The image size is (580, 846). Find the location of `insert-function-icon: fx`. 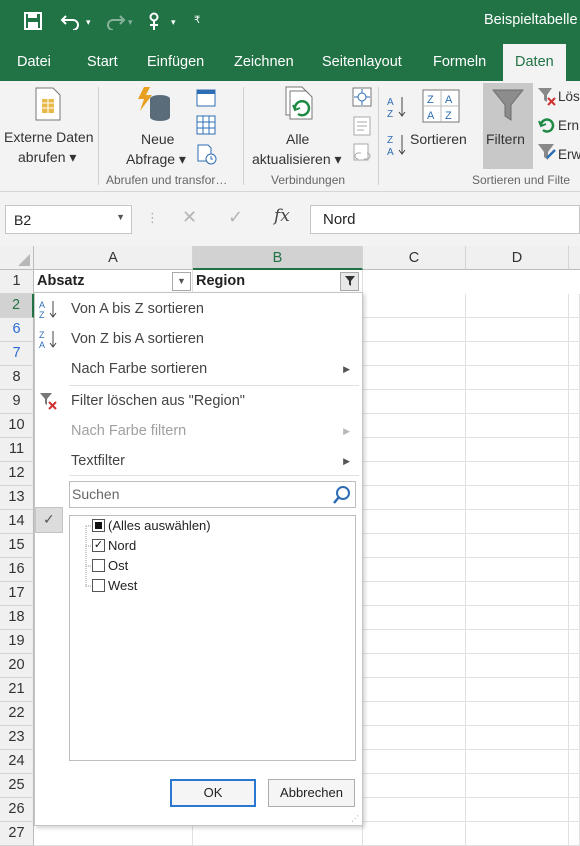

insert-function-icon: fx is located at coordinates (282, 216).